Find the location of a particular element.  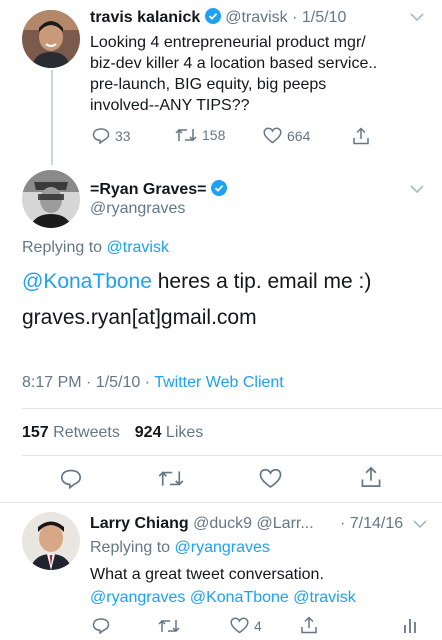

retweets-label: Retweets is located at coordinates (86, 432).